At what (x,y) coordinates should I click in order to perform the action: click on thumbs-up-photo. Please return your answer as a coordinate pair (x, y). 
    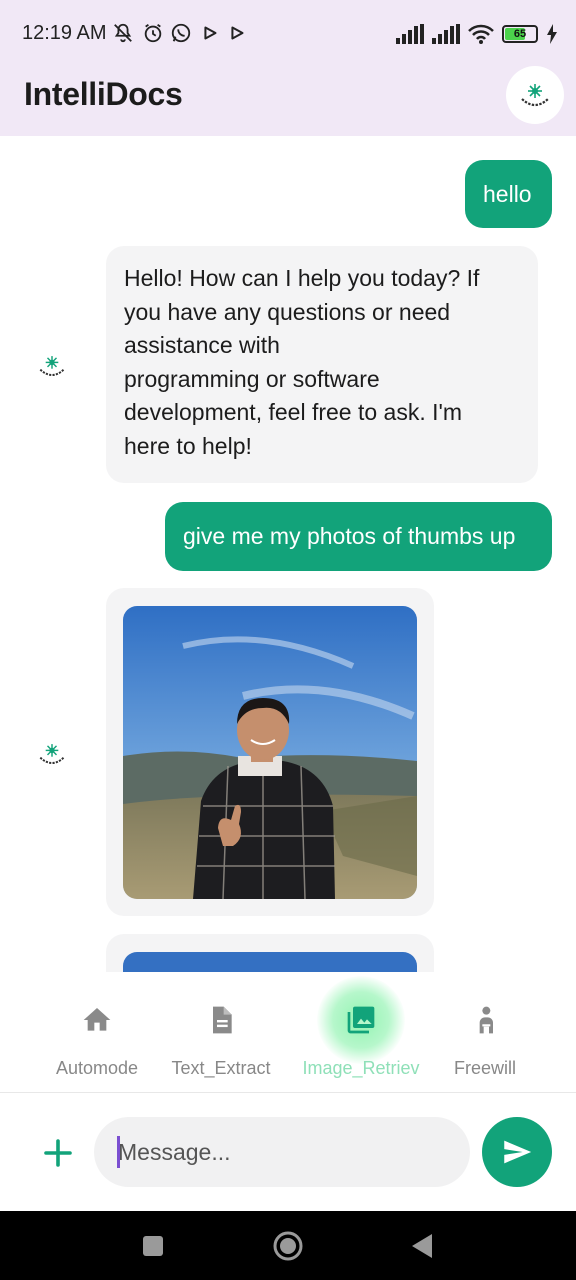
    Looking at the image, I should click on (270, 752).